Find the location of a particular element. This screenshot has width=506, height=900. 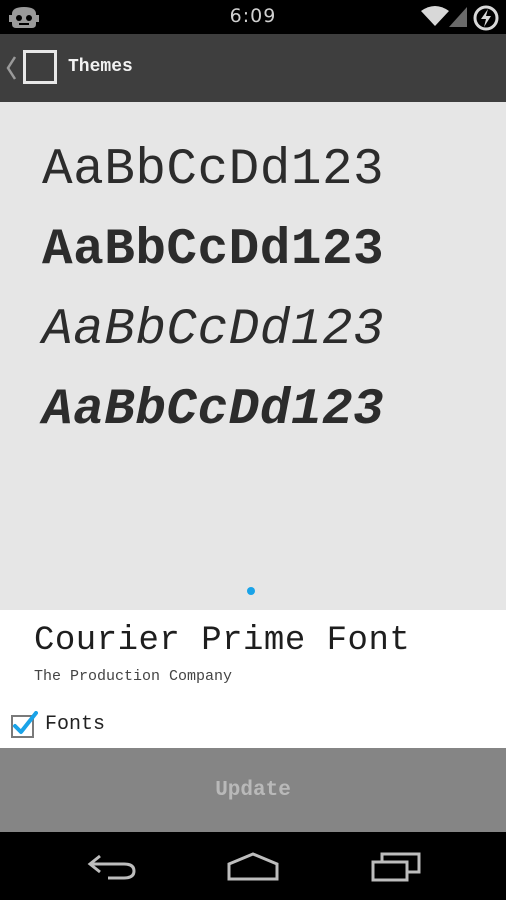

signal-icon is located at coordinates (458, 17).